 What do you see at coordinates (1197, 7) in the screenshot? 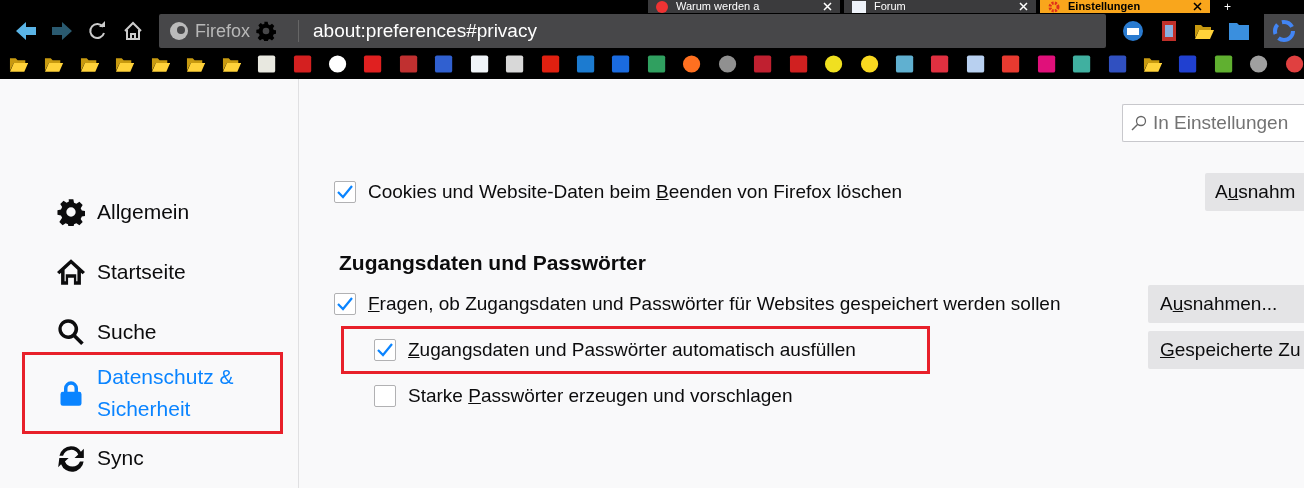
I see `close-icon` at bounding box center [1197, 7].